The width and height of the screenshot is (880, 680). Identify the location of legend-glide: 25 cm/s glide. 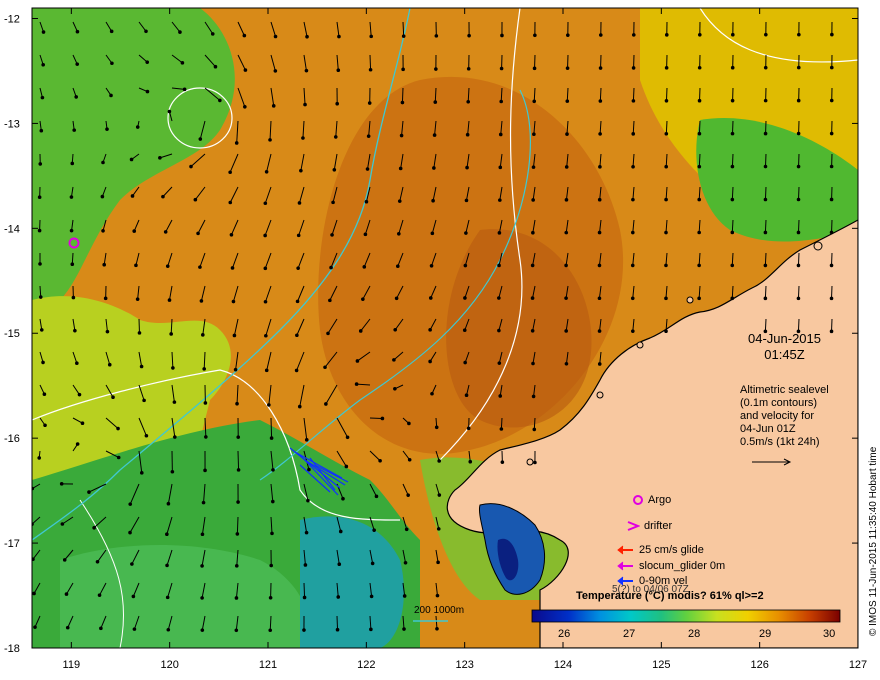
(660, 550).